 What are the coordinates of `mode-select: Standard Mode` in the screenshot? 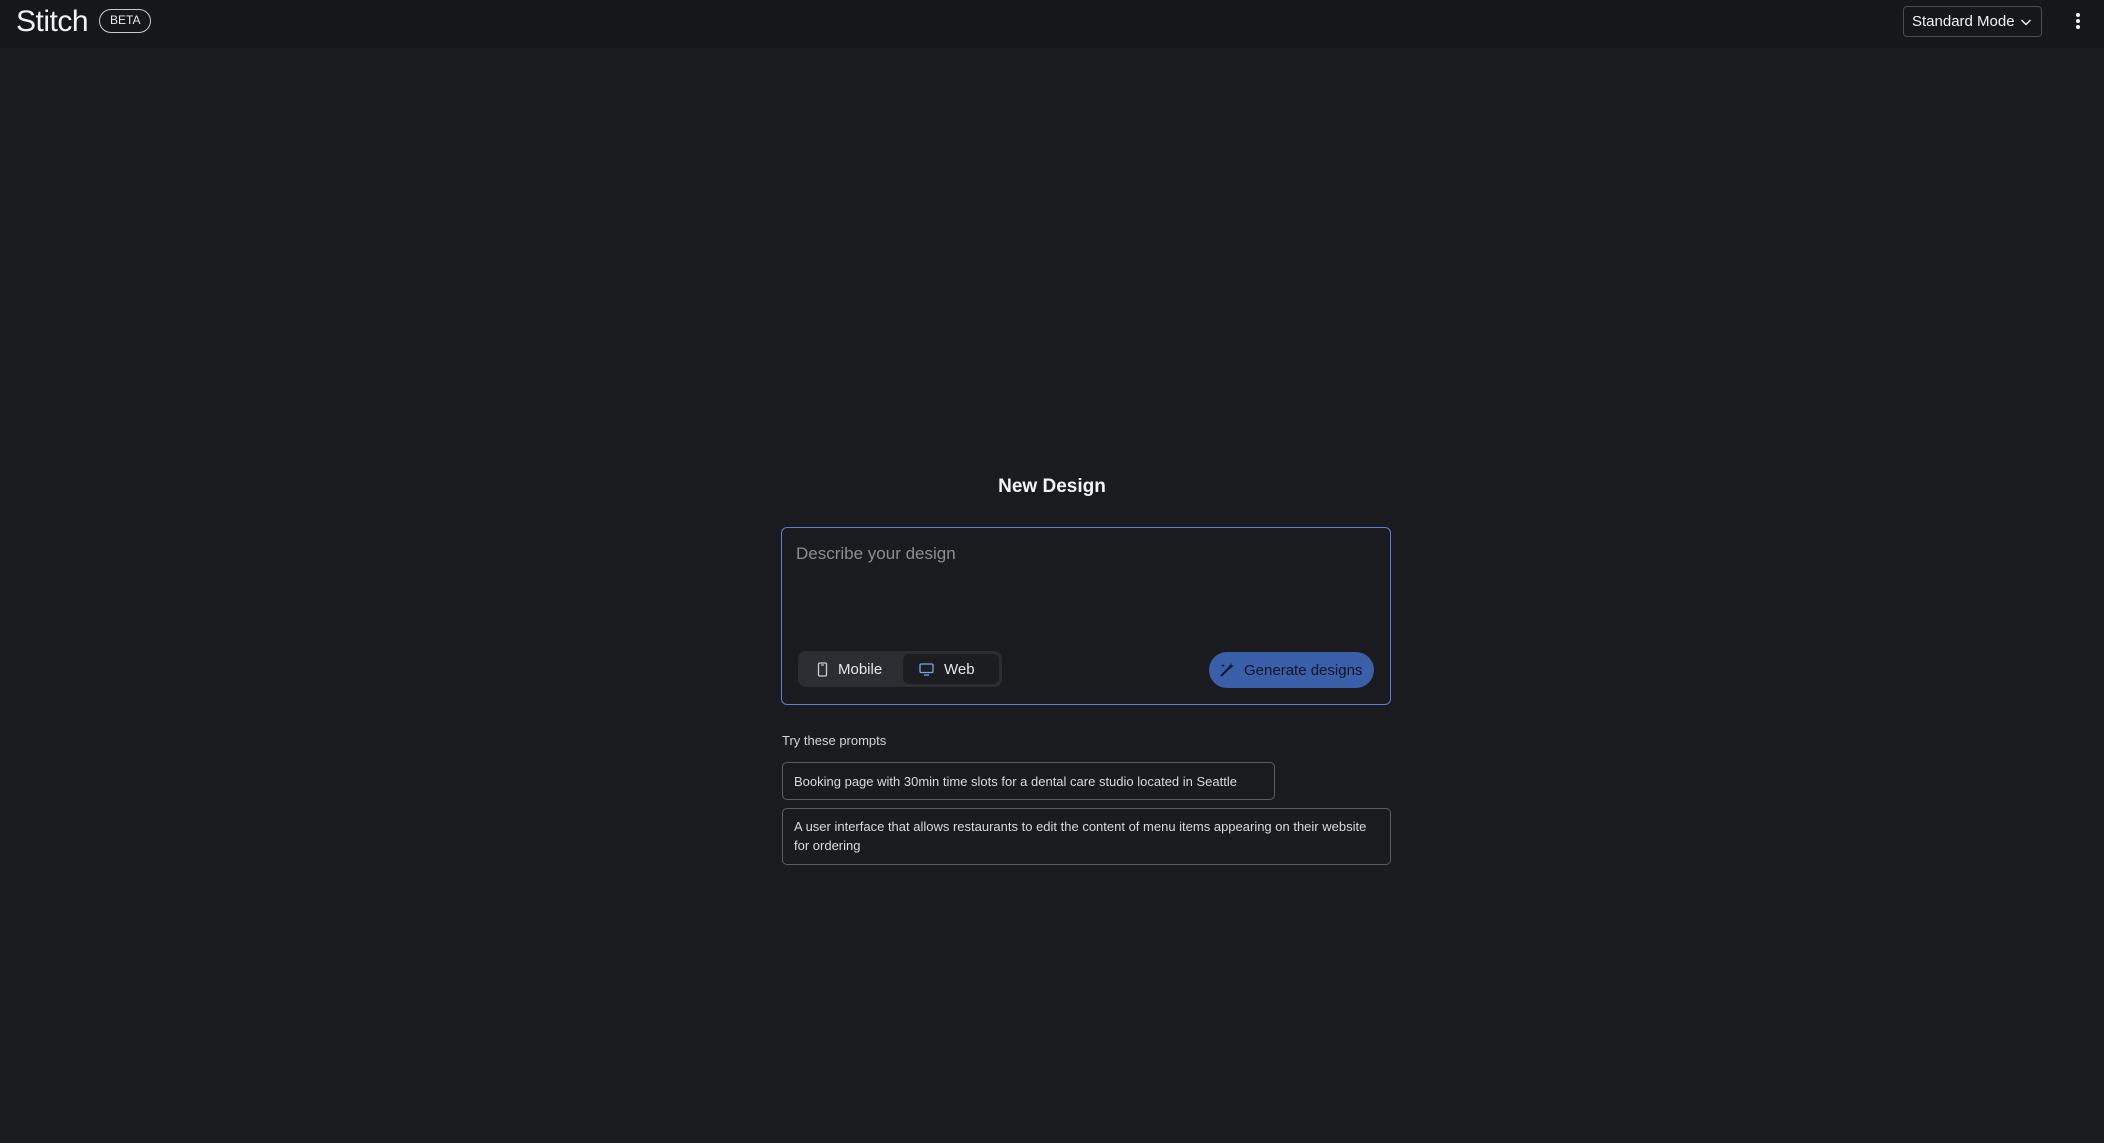 It's located at (1972, 21).